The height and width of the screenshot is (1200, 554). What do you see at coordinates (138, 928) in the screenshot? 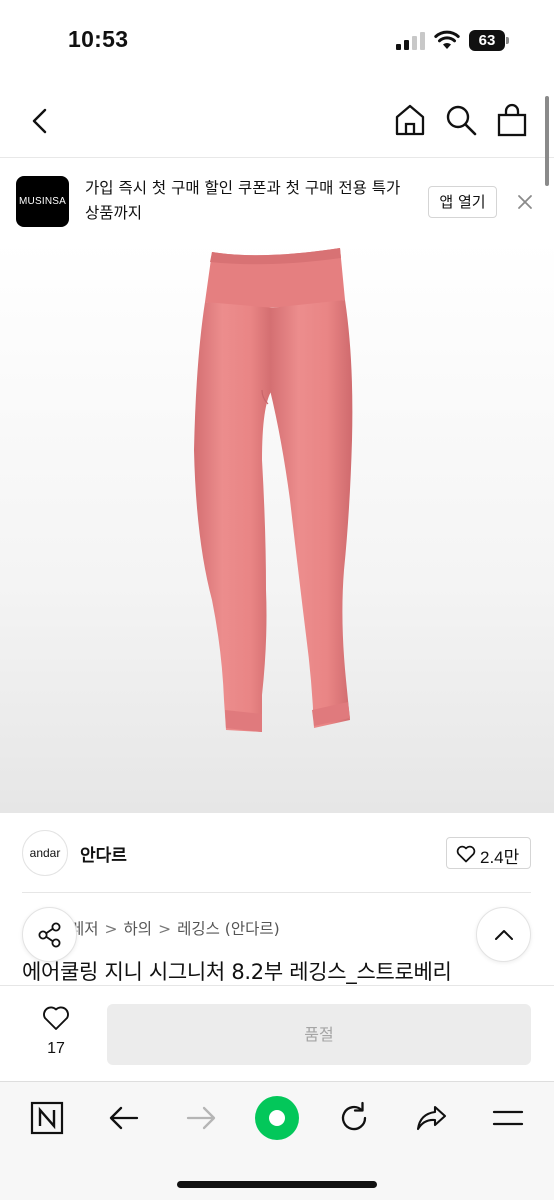
I see `breadcrumb-item-bottoms: 하의` at bounding box center [138, 928].